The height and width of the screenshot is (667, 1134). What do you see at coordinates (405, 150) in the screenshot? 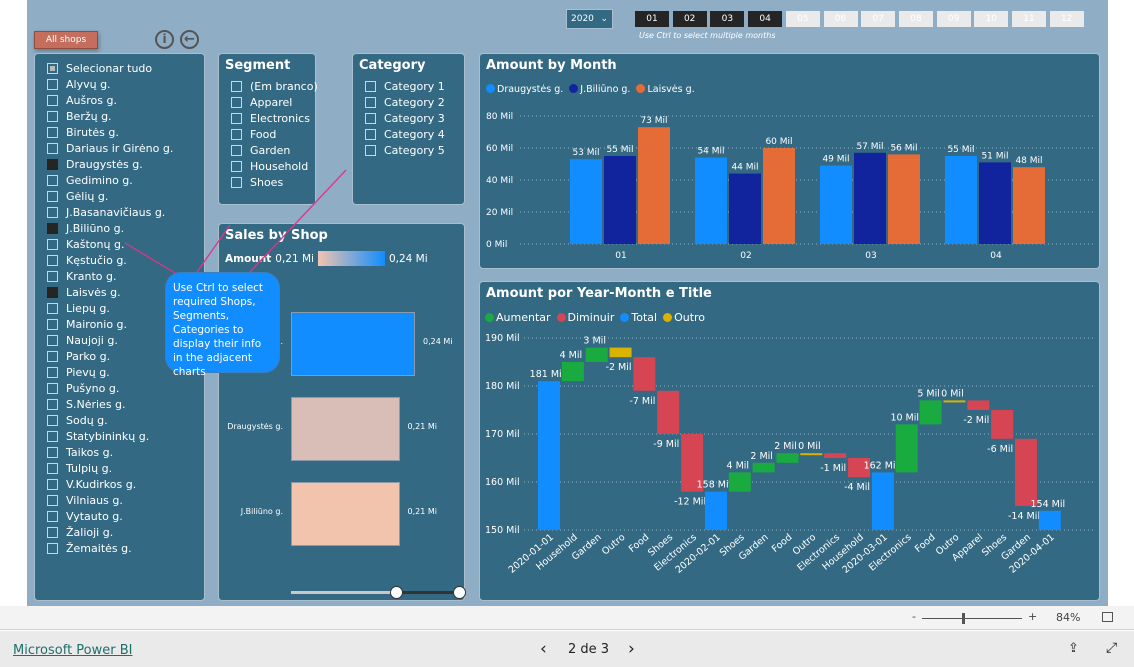
I see `slicer-item: Category 5` at bounding box center [405, 150].